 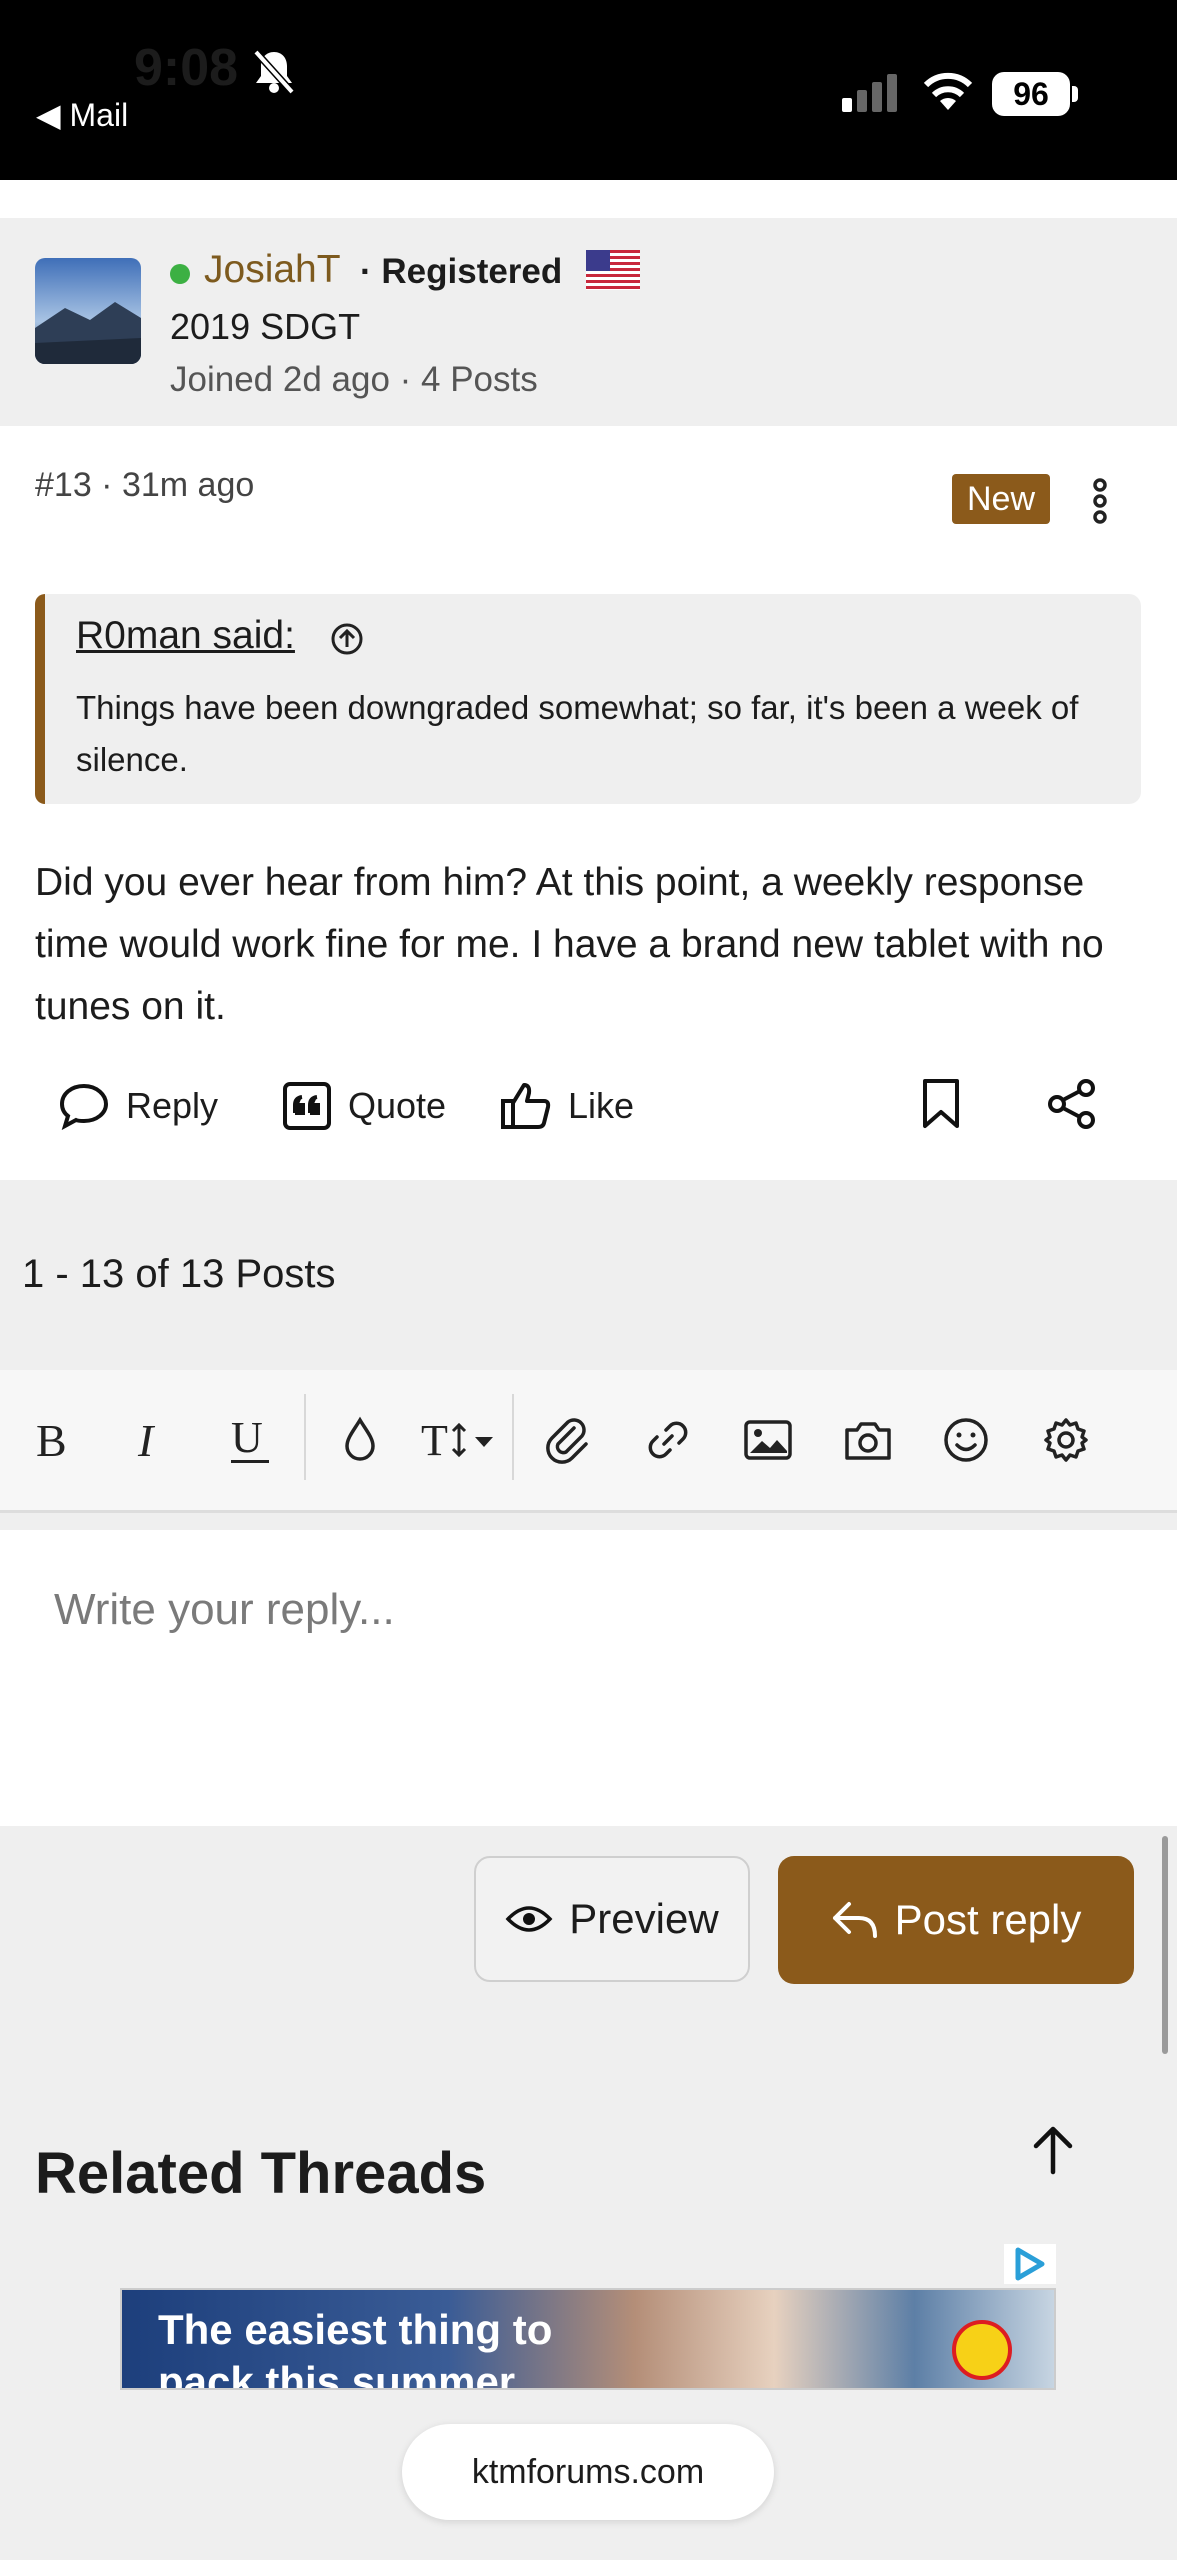 I want to click on new-badge: New, so click(x=1001, y=499).